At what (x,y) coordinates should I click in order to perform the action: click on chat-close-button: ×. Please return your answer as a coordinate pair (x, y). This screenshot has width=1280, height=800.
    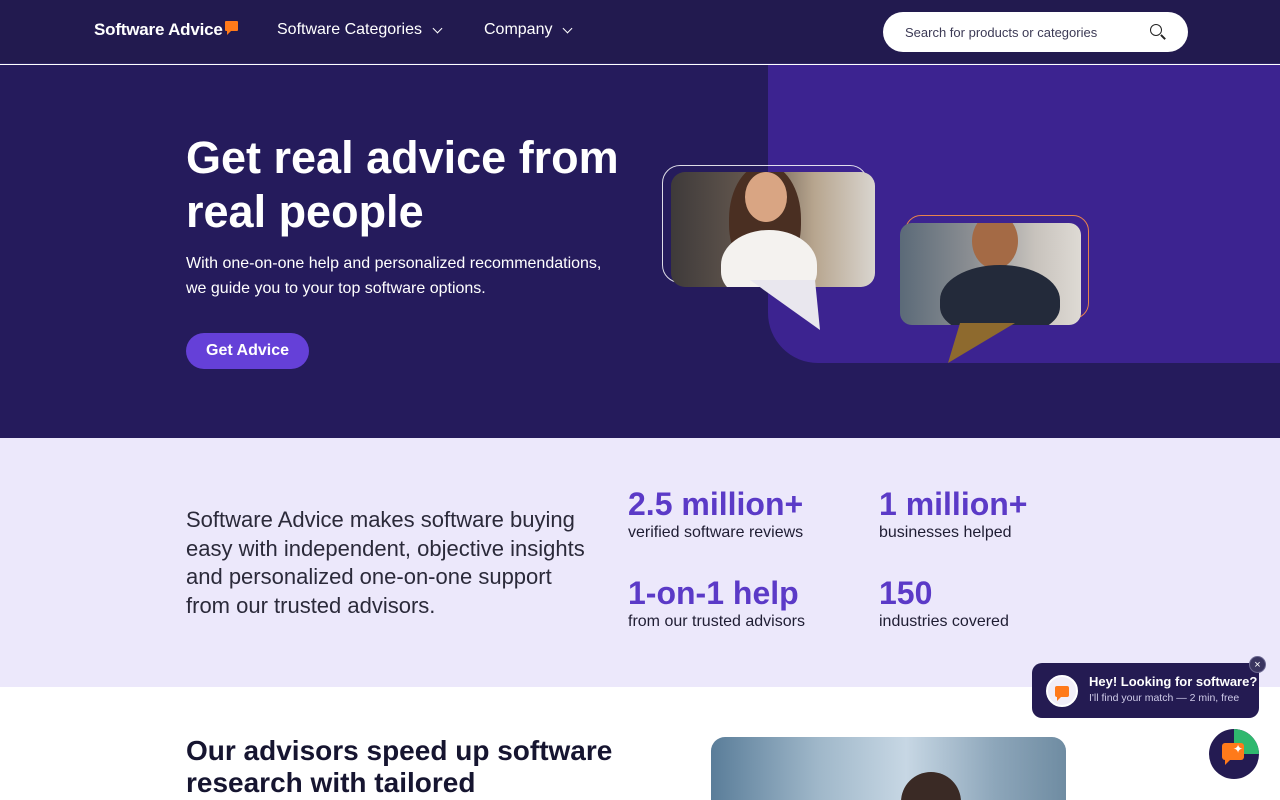
    Looking at the image, I should click on (1257, 664).